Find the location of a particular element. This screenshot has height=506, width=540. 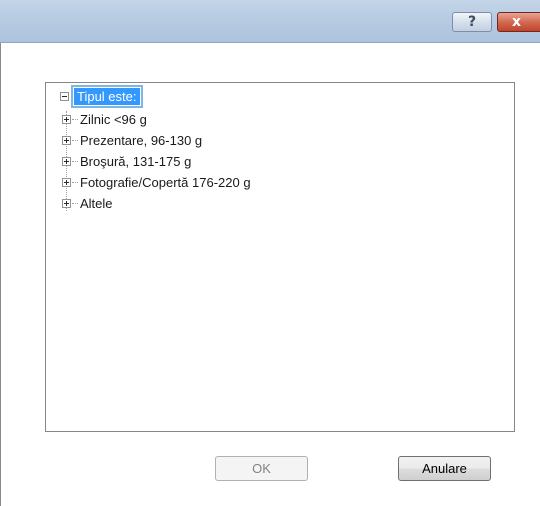

tree-node-root: Tipul este: is located at coordinates (101, 96).